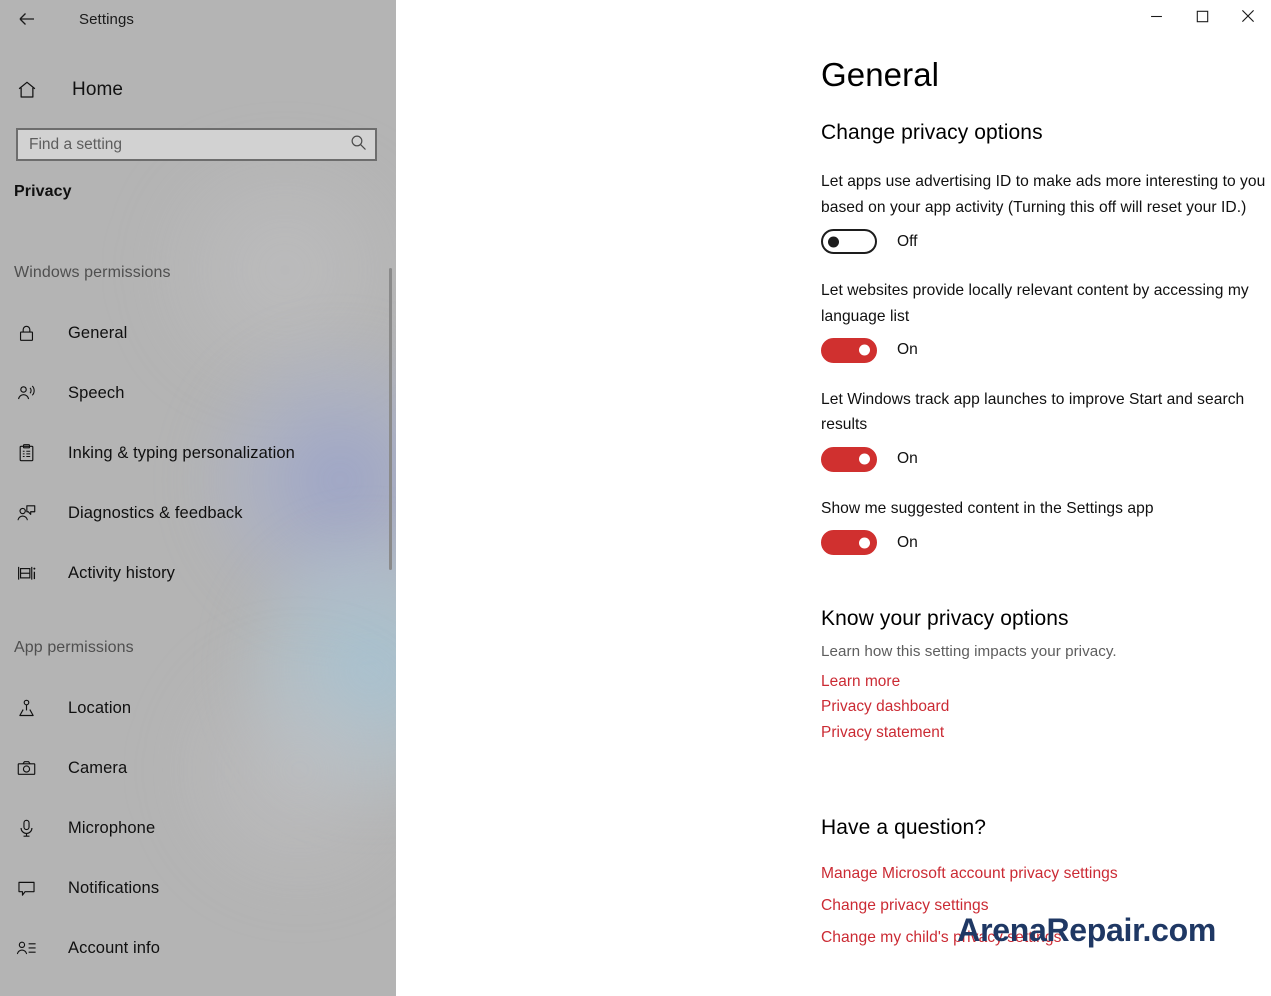  Describe the element at coordinates (904, 827) in the screenshot. I see `section-heading-have-a-question: Have a question?` at that location.